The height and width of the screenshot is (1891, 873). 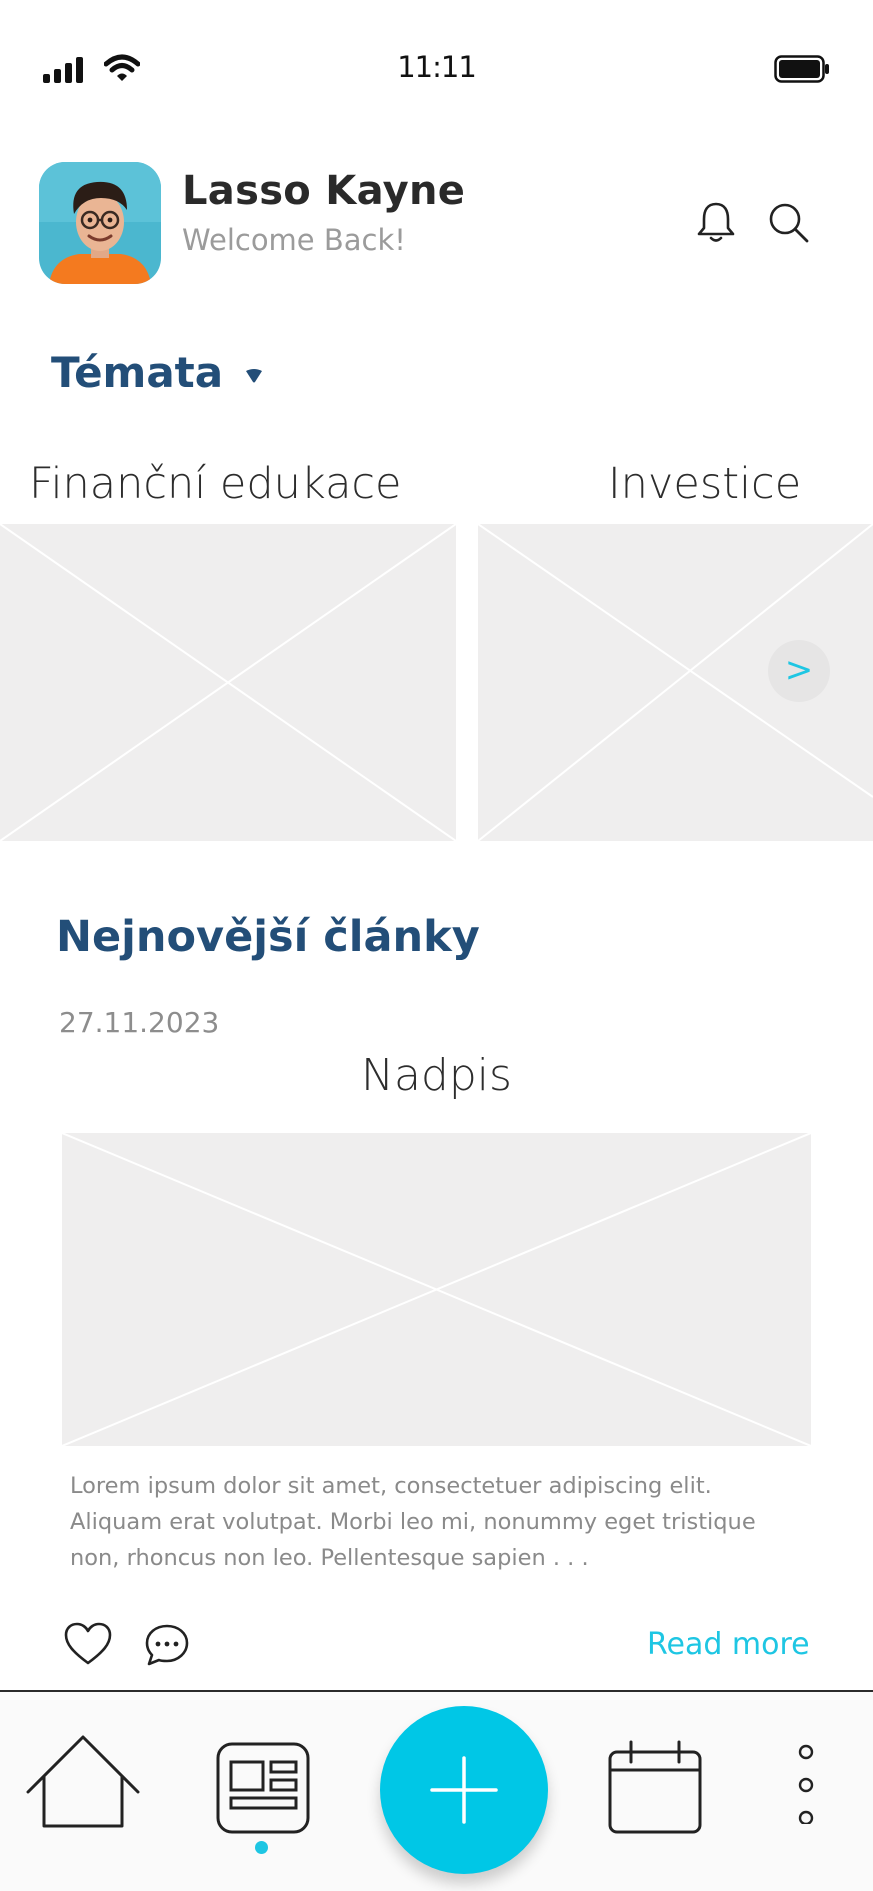 What do you see at coordinates (801, 69) in the screenshot?
I see `battery-icon` at bounding box center [801, 69].